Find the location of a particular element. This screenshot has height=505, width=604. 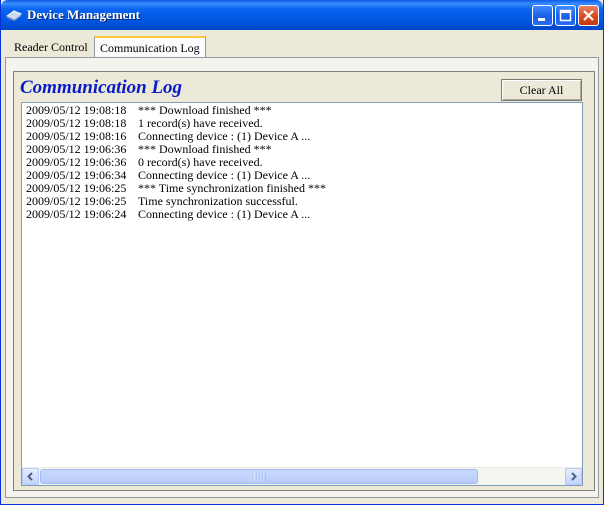

log-message: *** Time synchronization finished *** is located at coordinates (232, 188).